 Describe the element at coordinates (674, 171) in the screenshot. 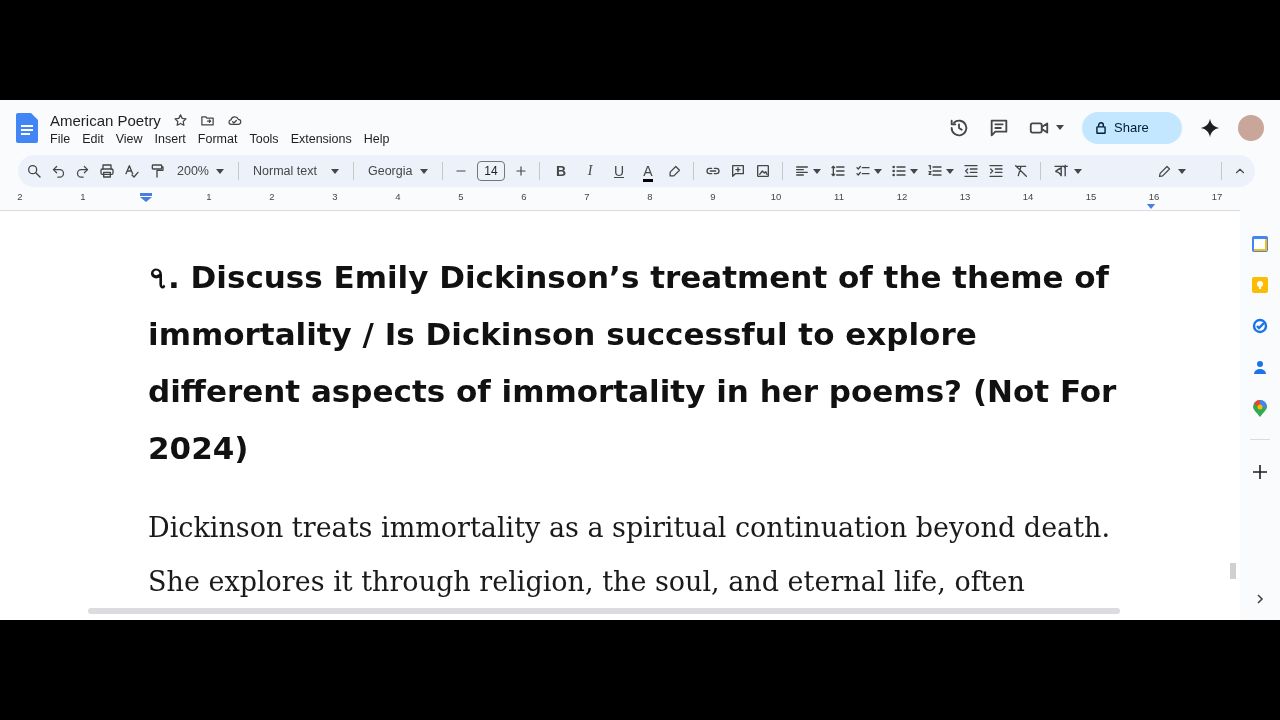

I see `highlighter-icon` at that location.